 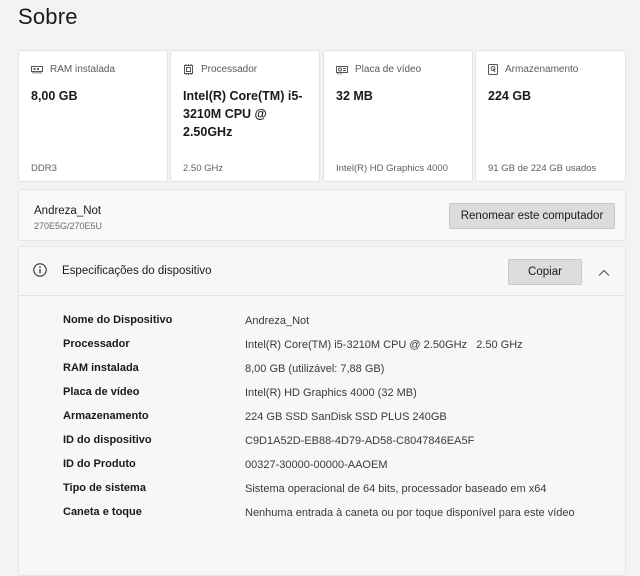 What do you see at coordinates (40, 272) in the screenshot?
I see `info-icon` at bounding box center [40, 272].